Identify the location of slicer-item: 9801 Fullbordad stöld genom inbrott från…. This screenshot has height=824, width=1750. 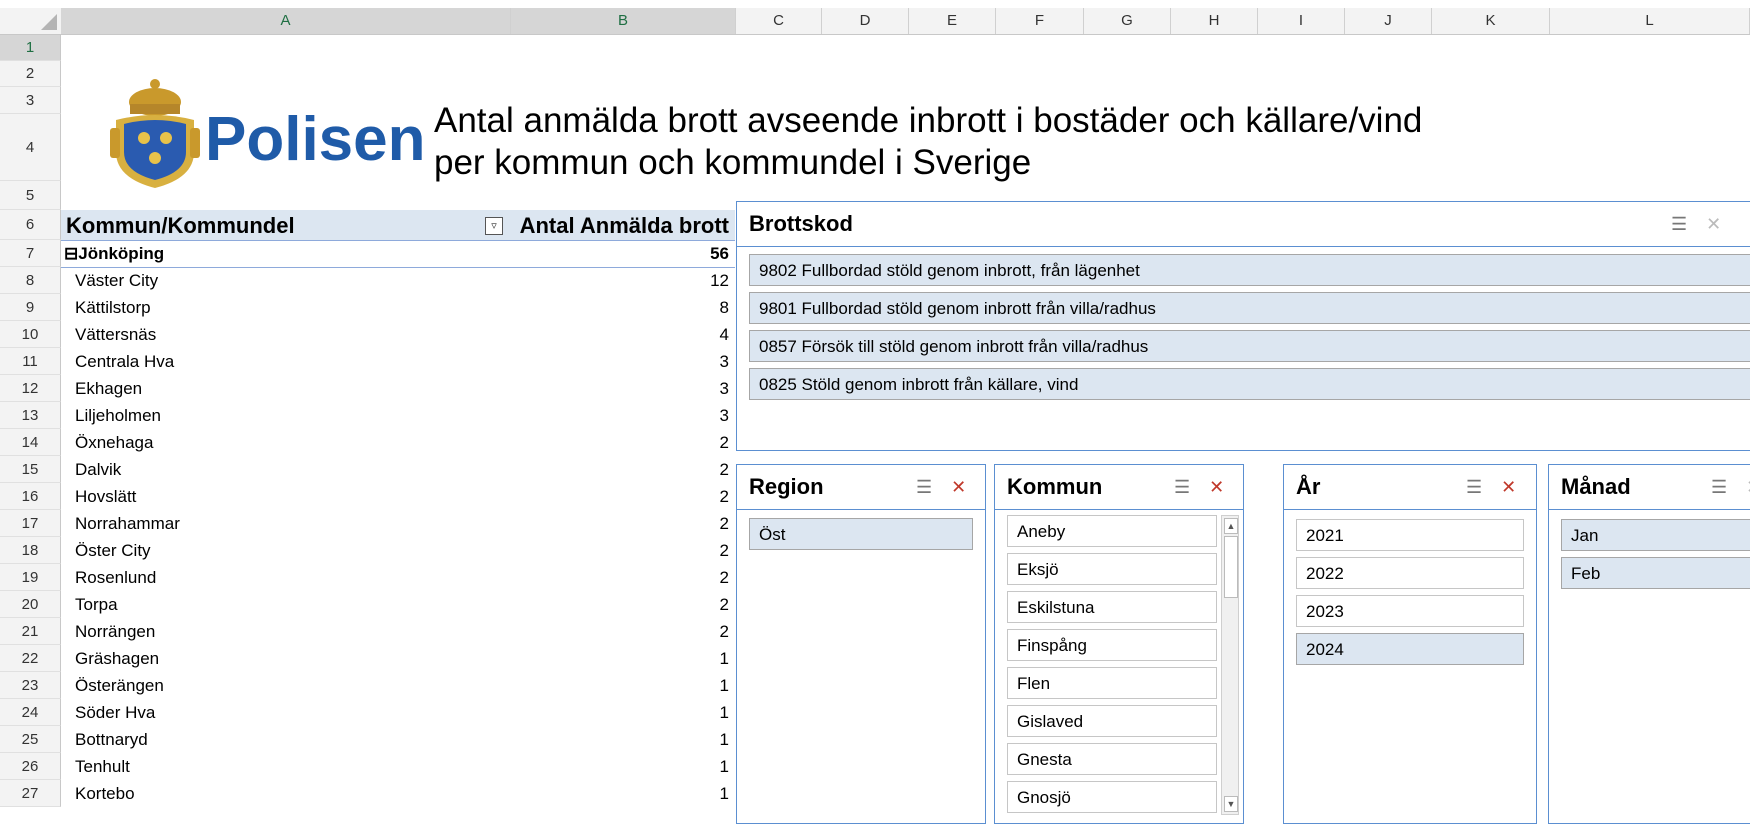
(1249, 308).